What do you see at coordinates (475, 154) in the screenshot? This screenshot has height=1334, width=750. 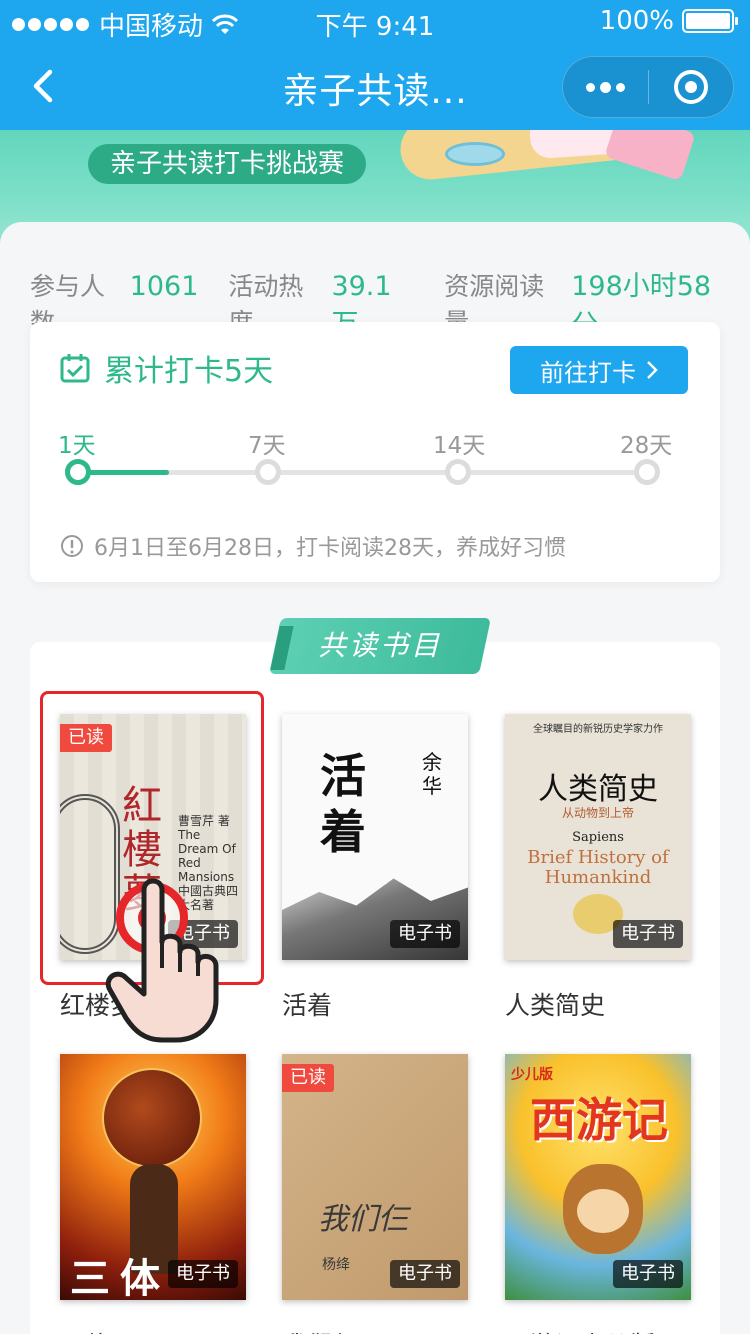 I see `banner-illustration-cup` at bounding box center [475, 154].